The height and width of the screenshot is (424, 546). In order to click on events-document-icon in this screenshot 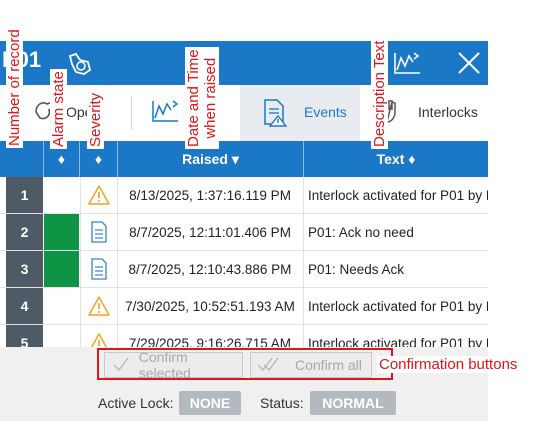, I will do `click(275, 113)`.